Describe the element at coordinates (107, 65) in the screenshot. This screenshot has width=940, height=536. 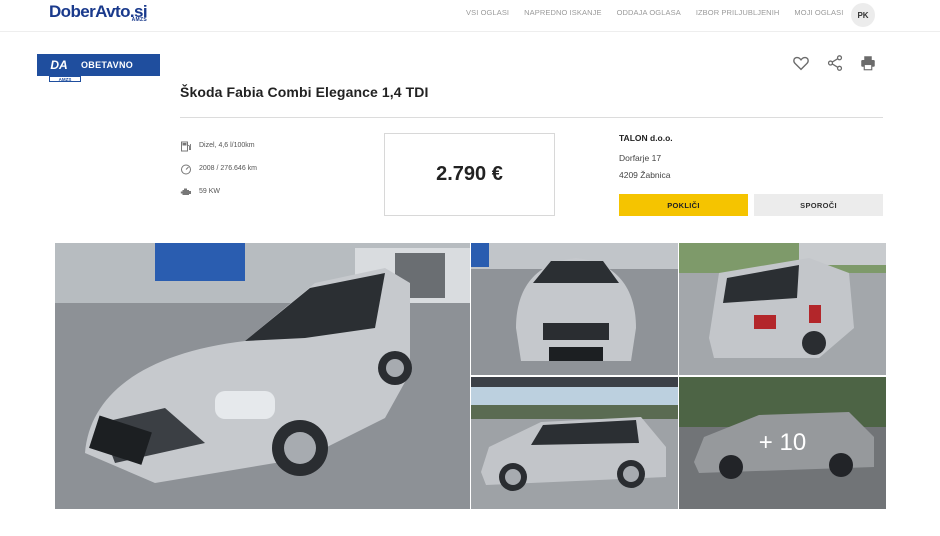
I see `badge-label: OBETAVNO` at that location.